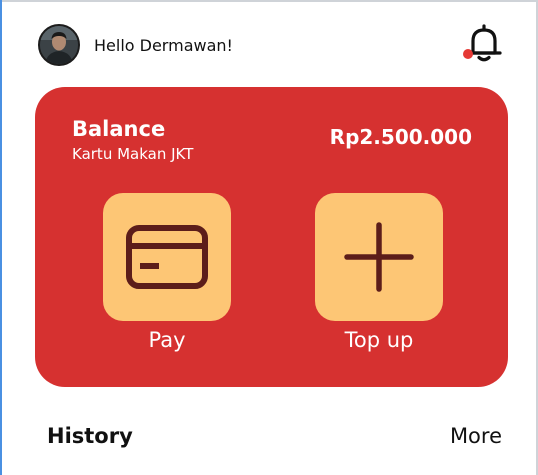 The height and width of the screenshot is (475, 538). I want to click on window-left-border, so click(1, 237).